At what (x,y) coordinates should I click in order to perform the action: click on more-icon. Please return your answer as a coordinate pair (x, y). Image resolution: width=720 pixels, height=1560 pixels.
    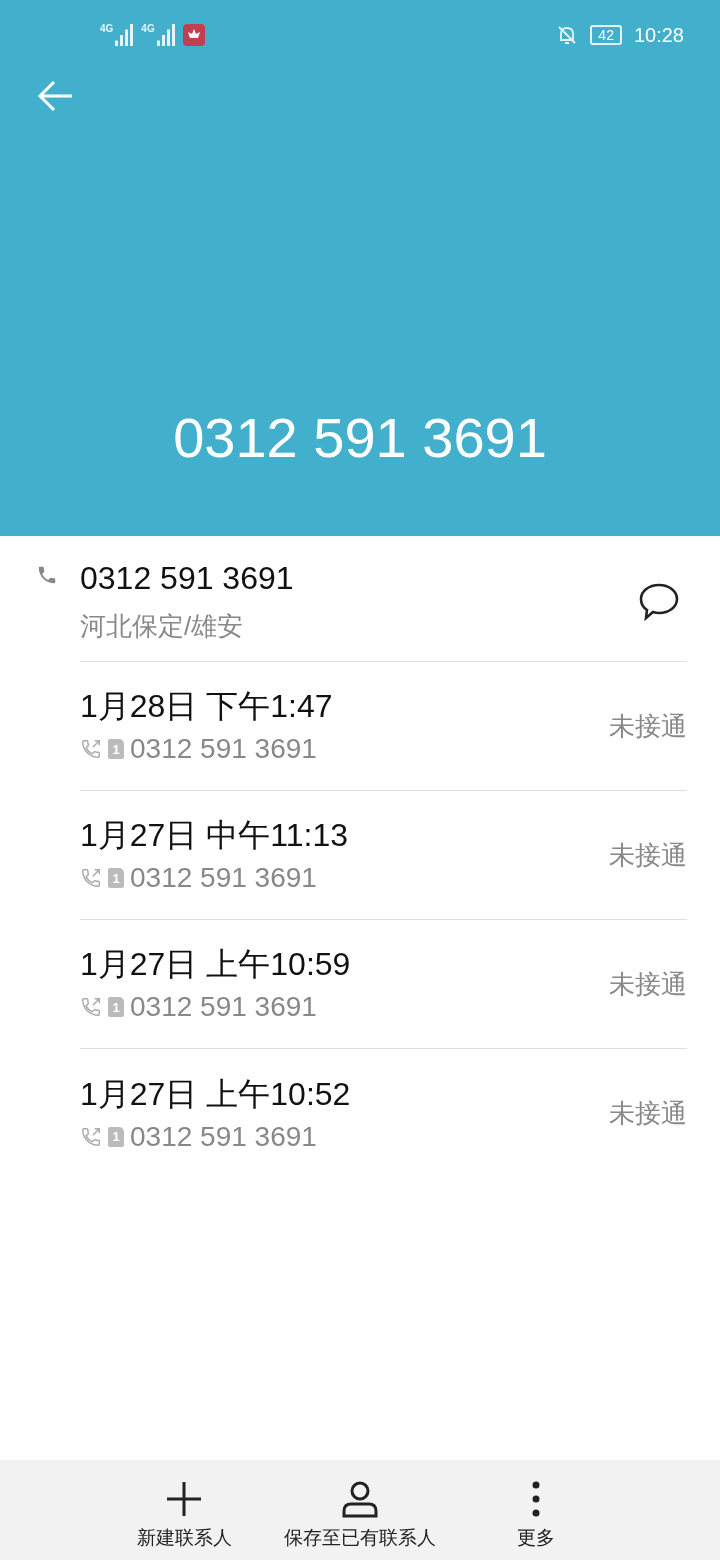
    Looking at the image, I should click on (536, 1499).